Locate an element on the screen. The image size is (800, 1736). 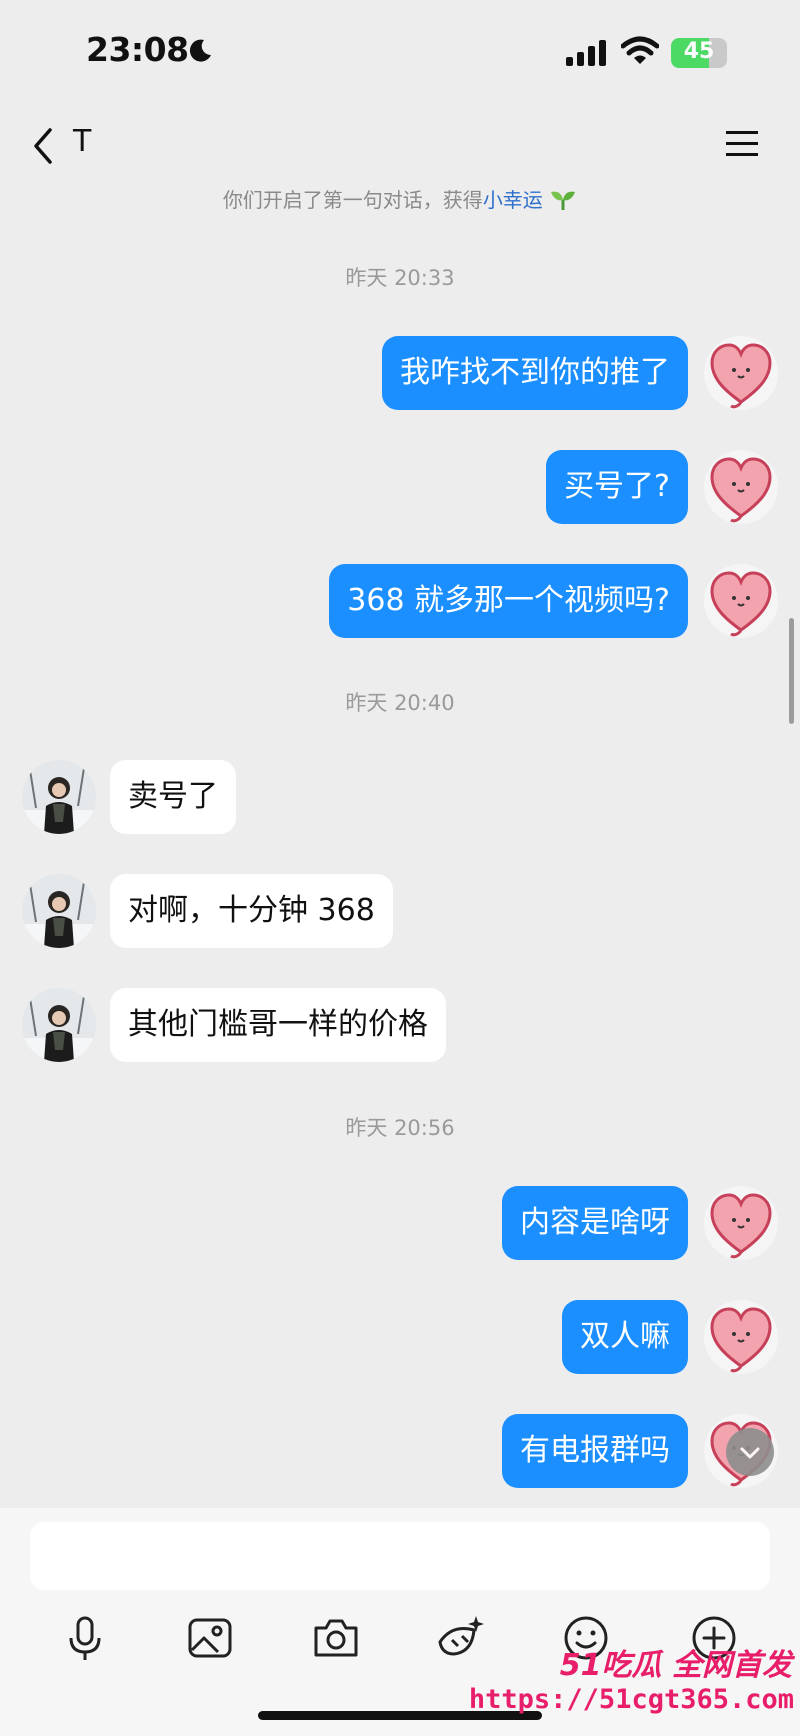
watermark: 51吃瓜 全网首发 https://51cgt365.com is located at coordinates (634, 1688).